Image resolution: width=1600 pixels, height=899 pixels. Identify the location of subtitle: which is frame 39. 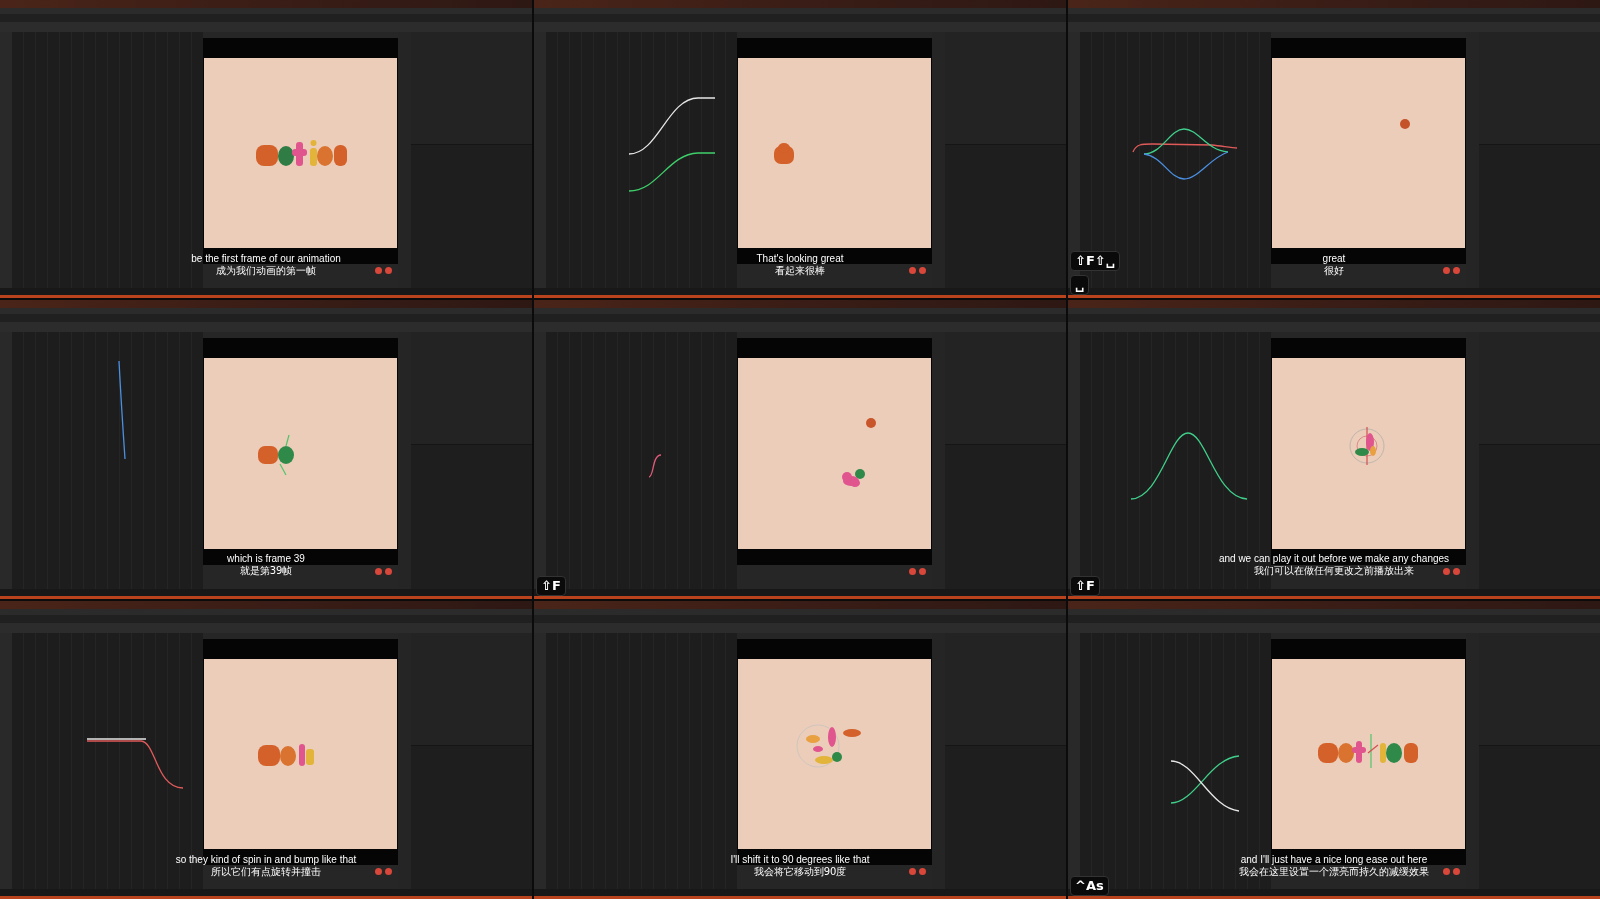
(266, 559).